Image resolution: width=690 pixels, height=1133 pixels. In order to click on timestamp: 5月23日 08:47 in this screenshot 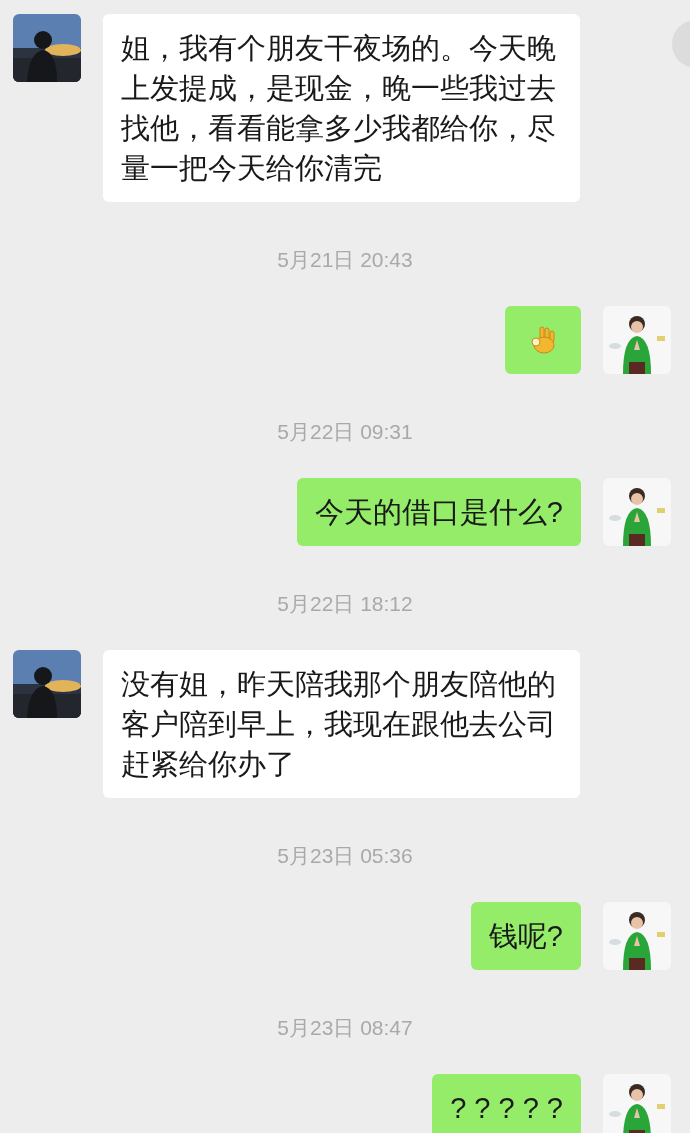, I will do `click(345, 1028)`.